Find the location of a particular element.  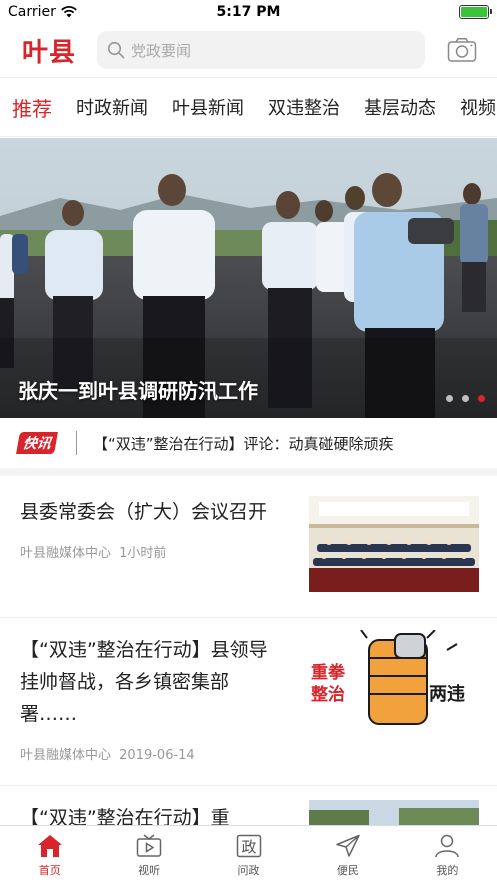

clock: 5:17 PM is located at coordinates (248, 12).